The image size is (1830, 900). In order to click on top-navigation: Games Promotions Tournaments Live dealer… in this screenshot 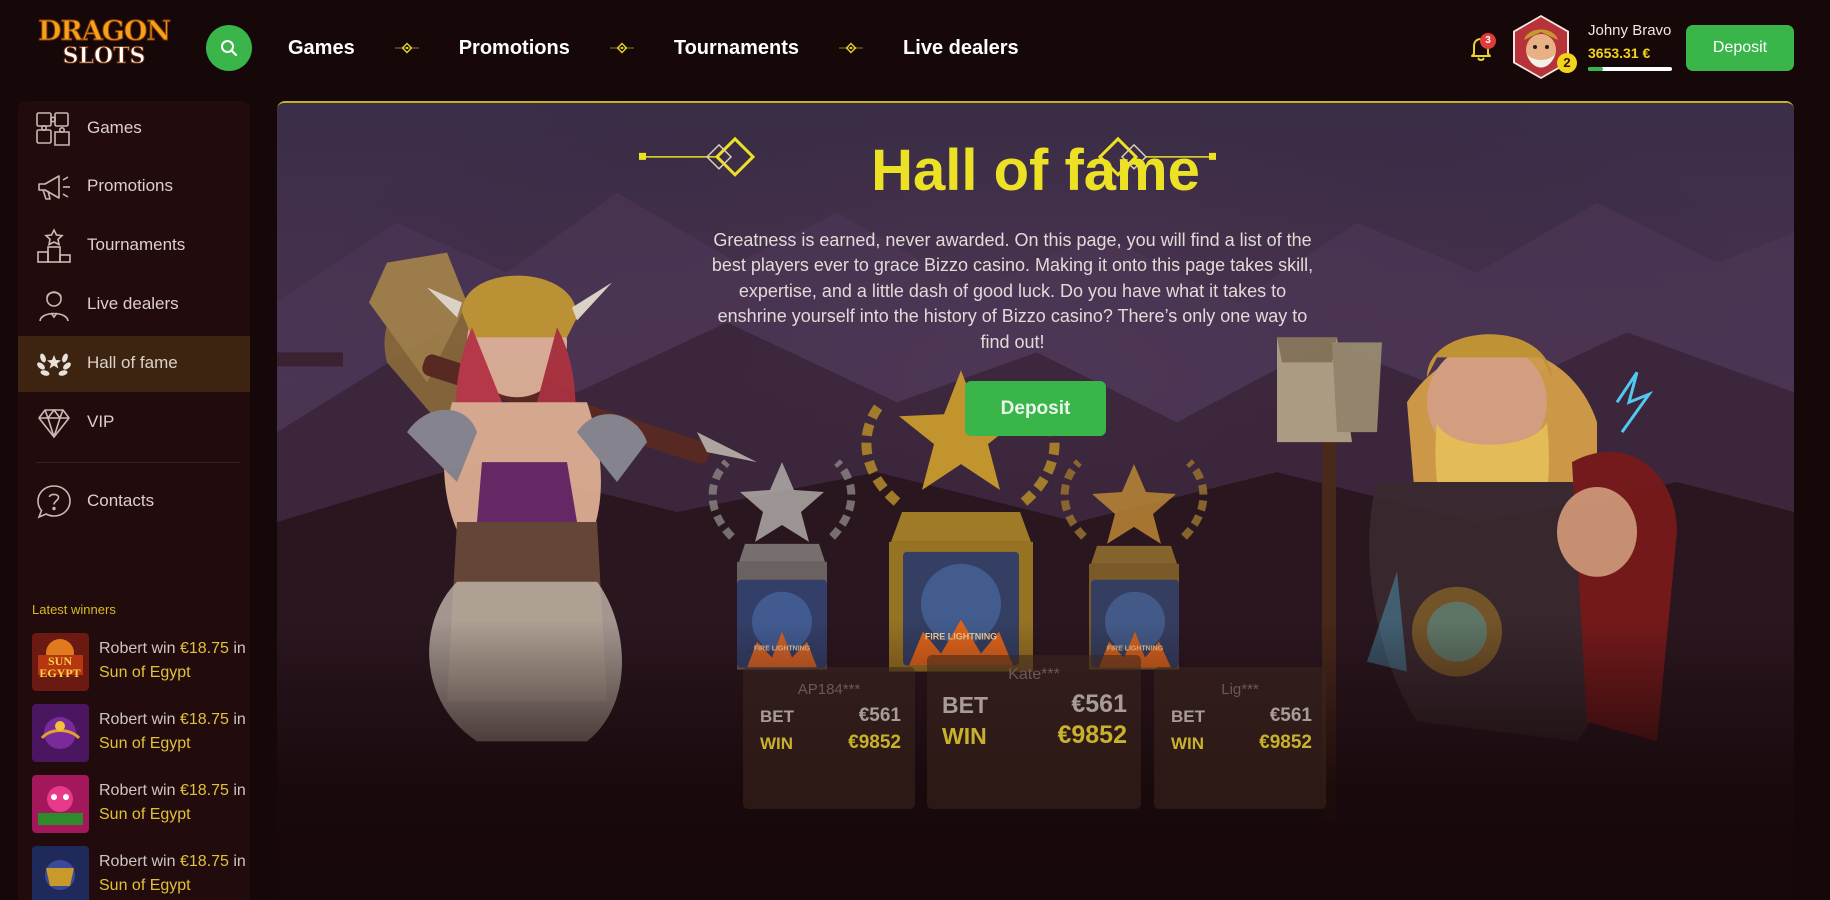, I will do `click(653, 48)`.